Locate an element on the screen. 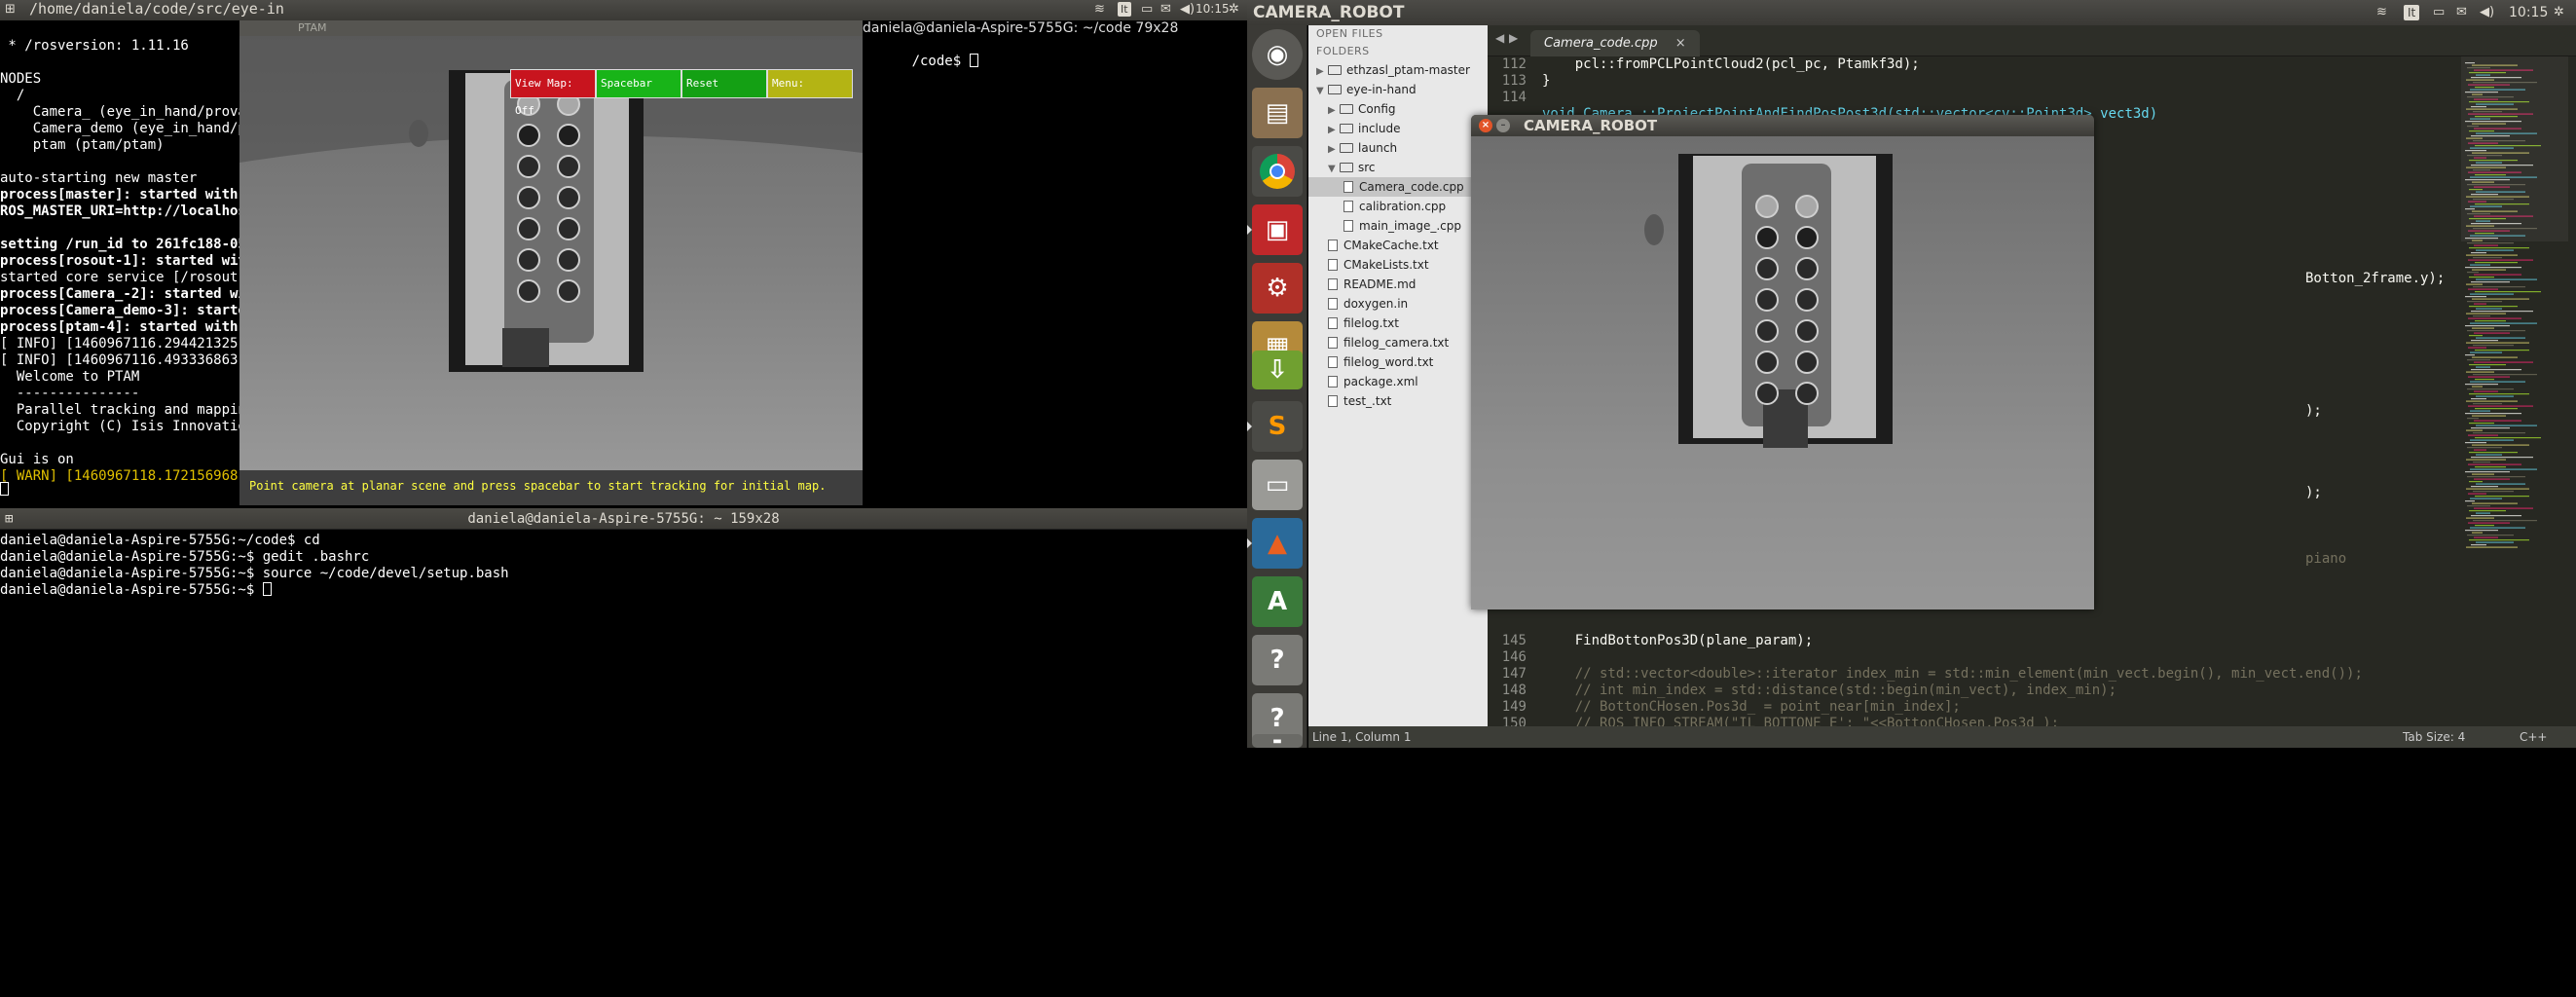  settings-icon: ⚙ is located at coordinates (1277, 288).